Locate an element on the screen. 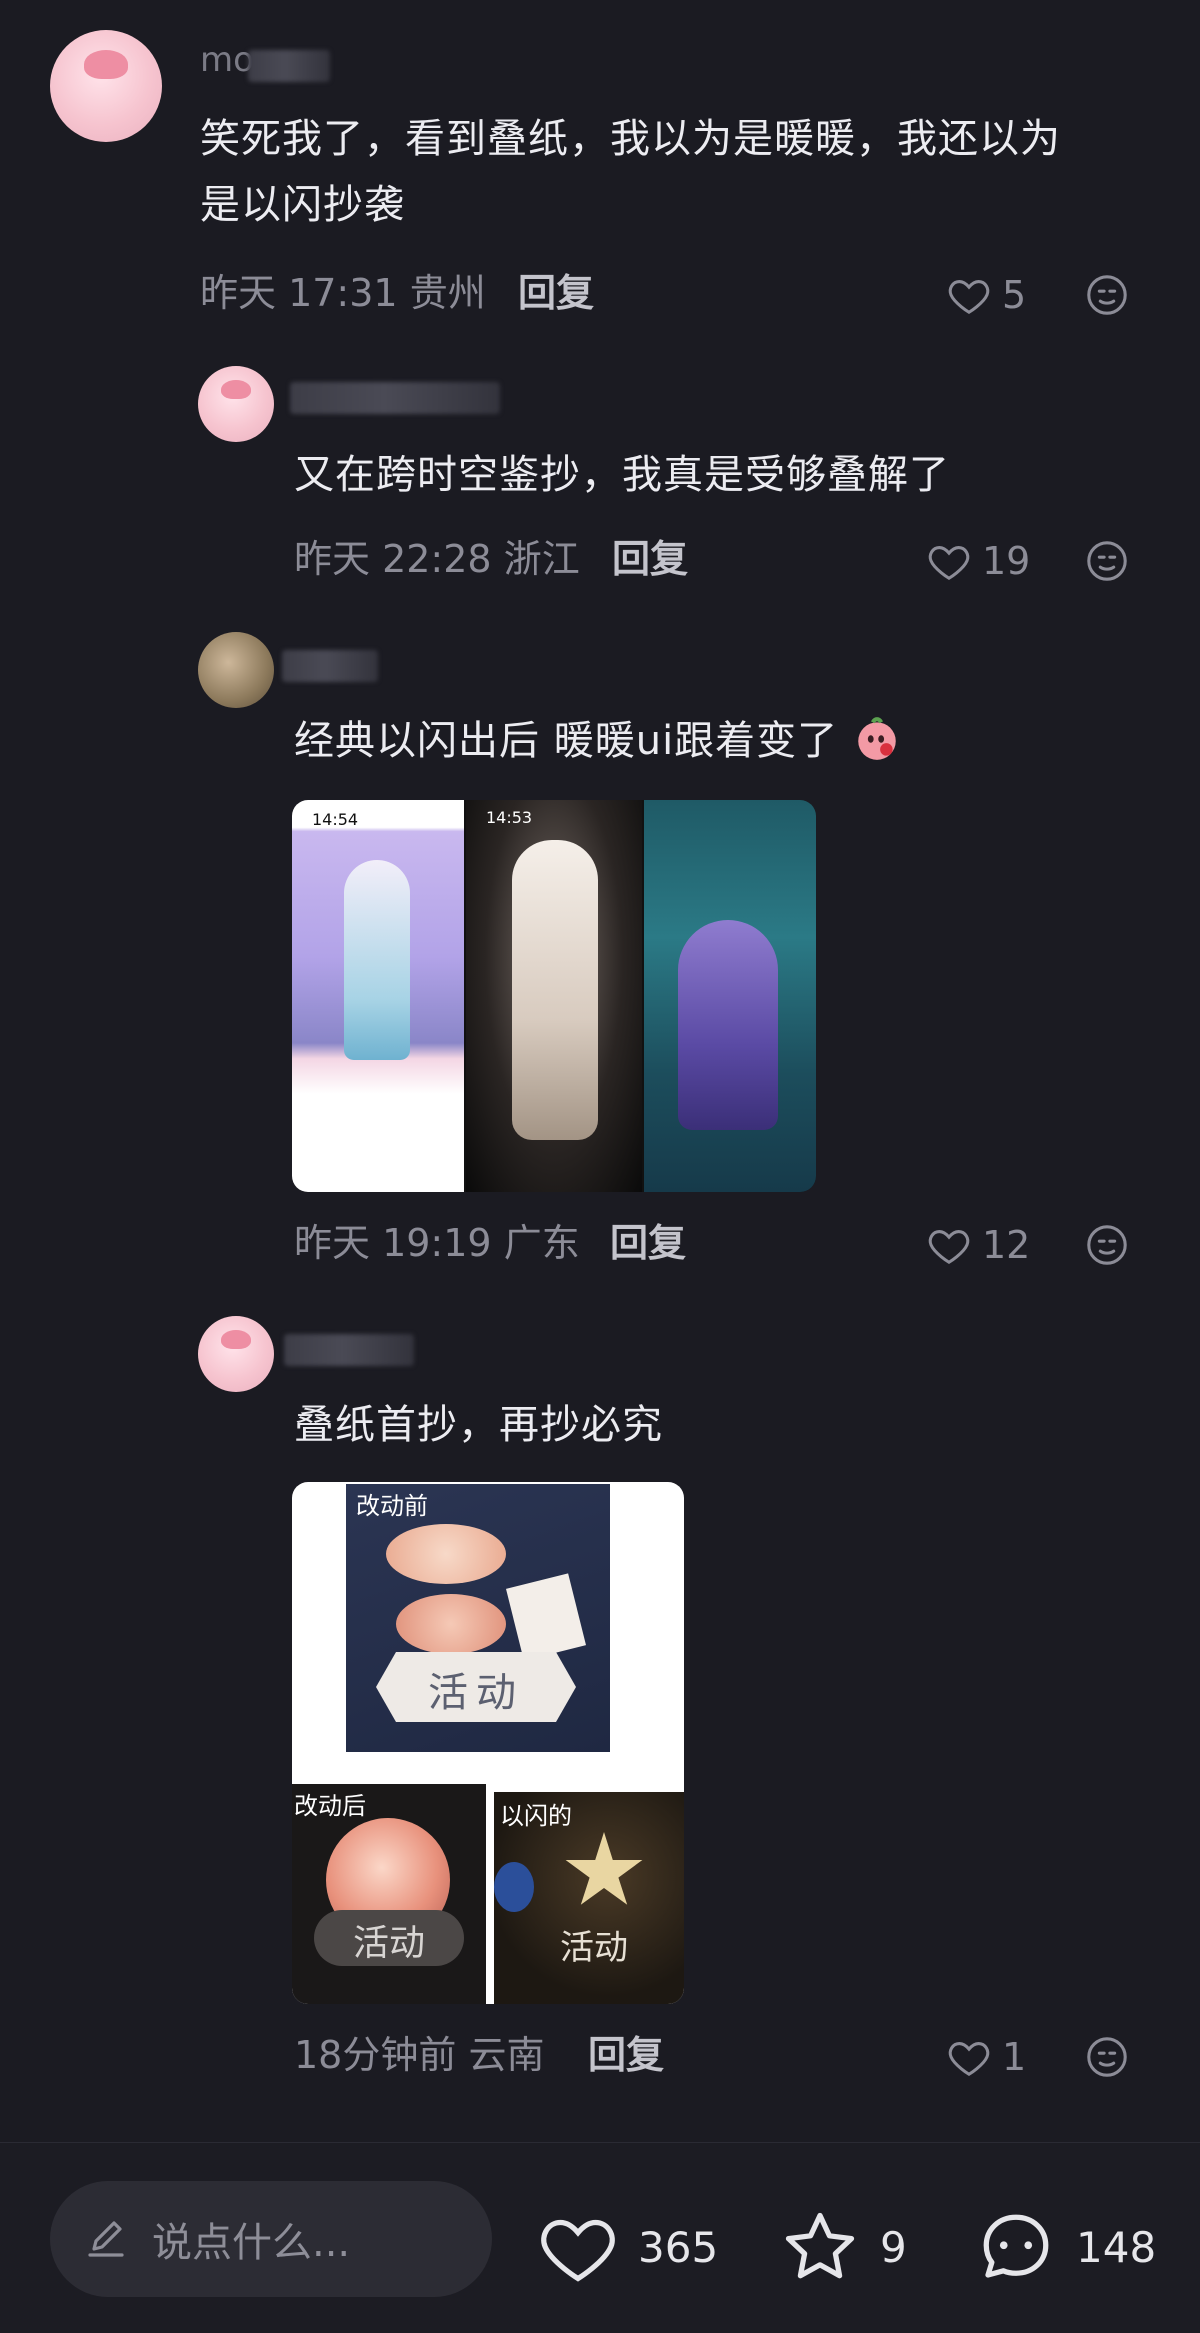  screenshot-panel: 14:54 is located at coordinates (378, 996).